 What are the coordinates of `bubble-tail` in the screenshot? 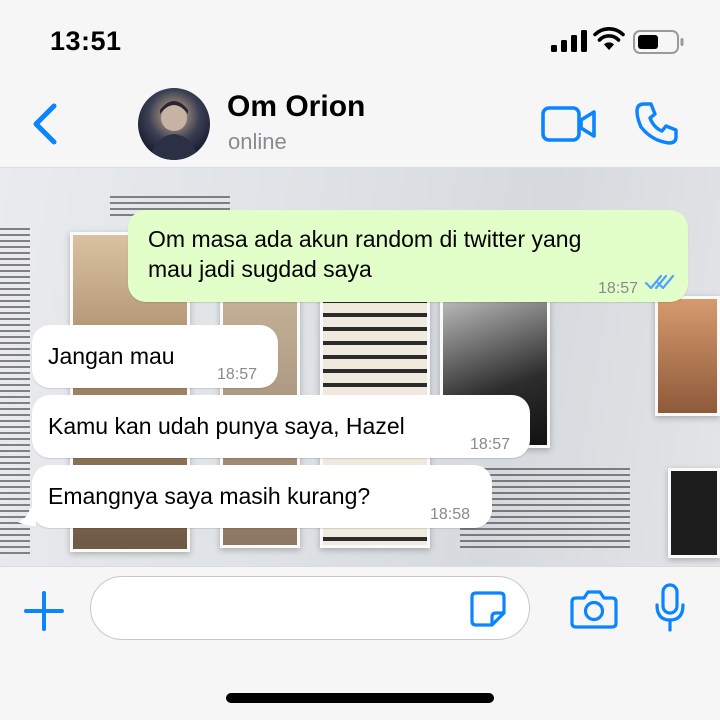 It's located at (27, 517).